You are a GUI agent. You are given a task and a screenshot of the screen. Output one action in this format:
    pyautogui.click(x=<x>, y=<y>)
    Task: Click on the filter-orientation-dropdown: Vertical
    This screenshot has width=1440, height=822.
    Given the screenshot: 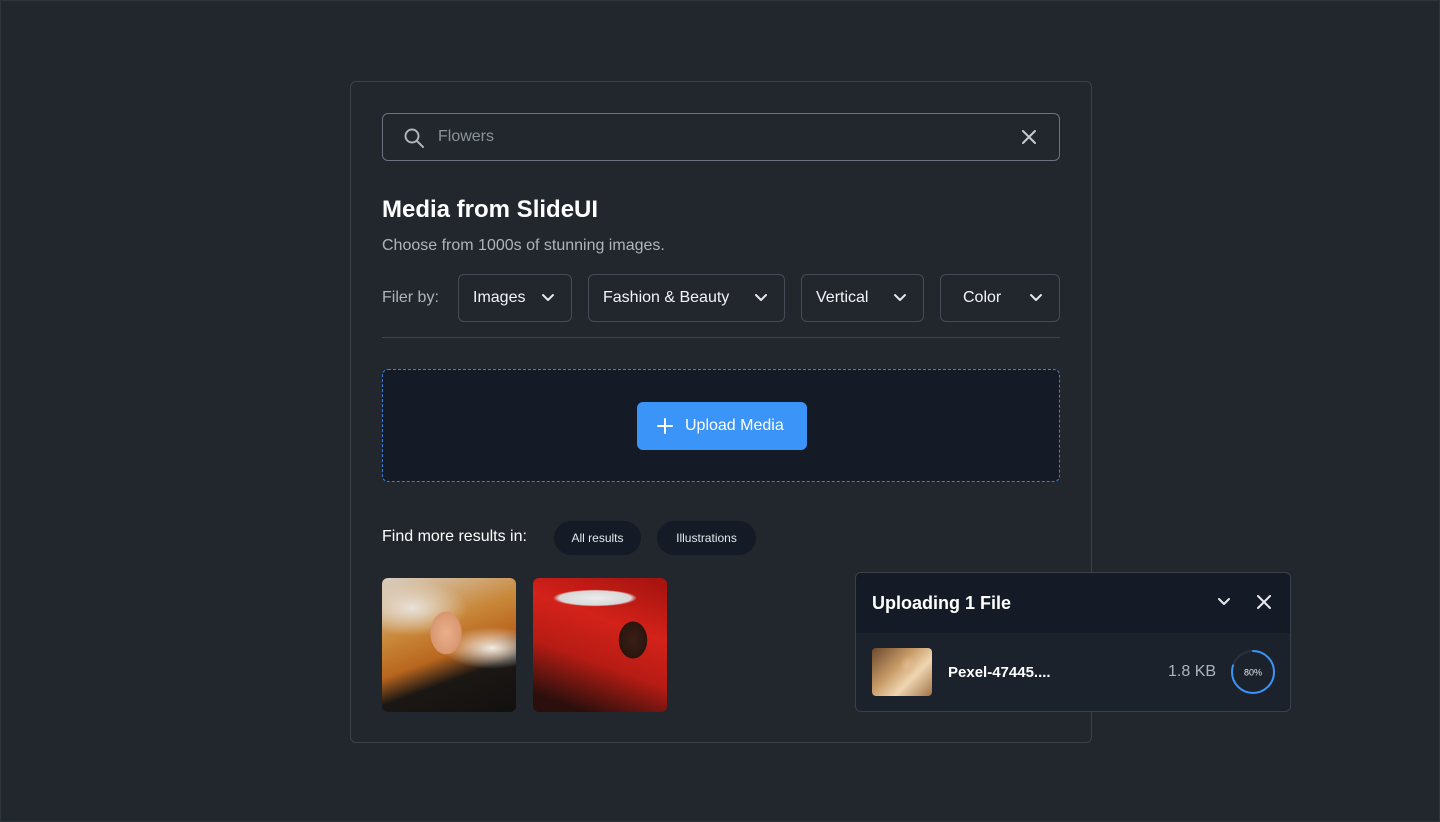 What is the action you would take?
    pyautogui.click(x=862, y=298)
    